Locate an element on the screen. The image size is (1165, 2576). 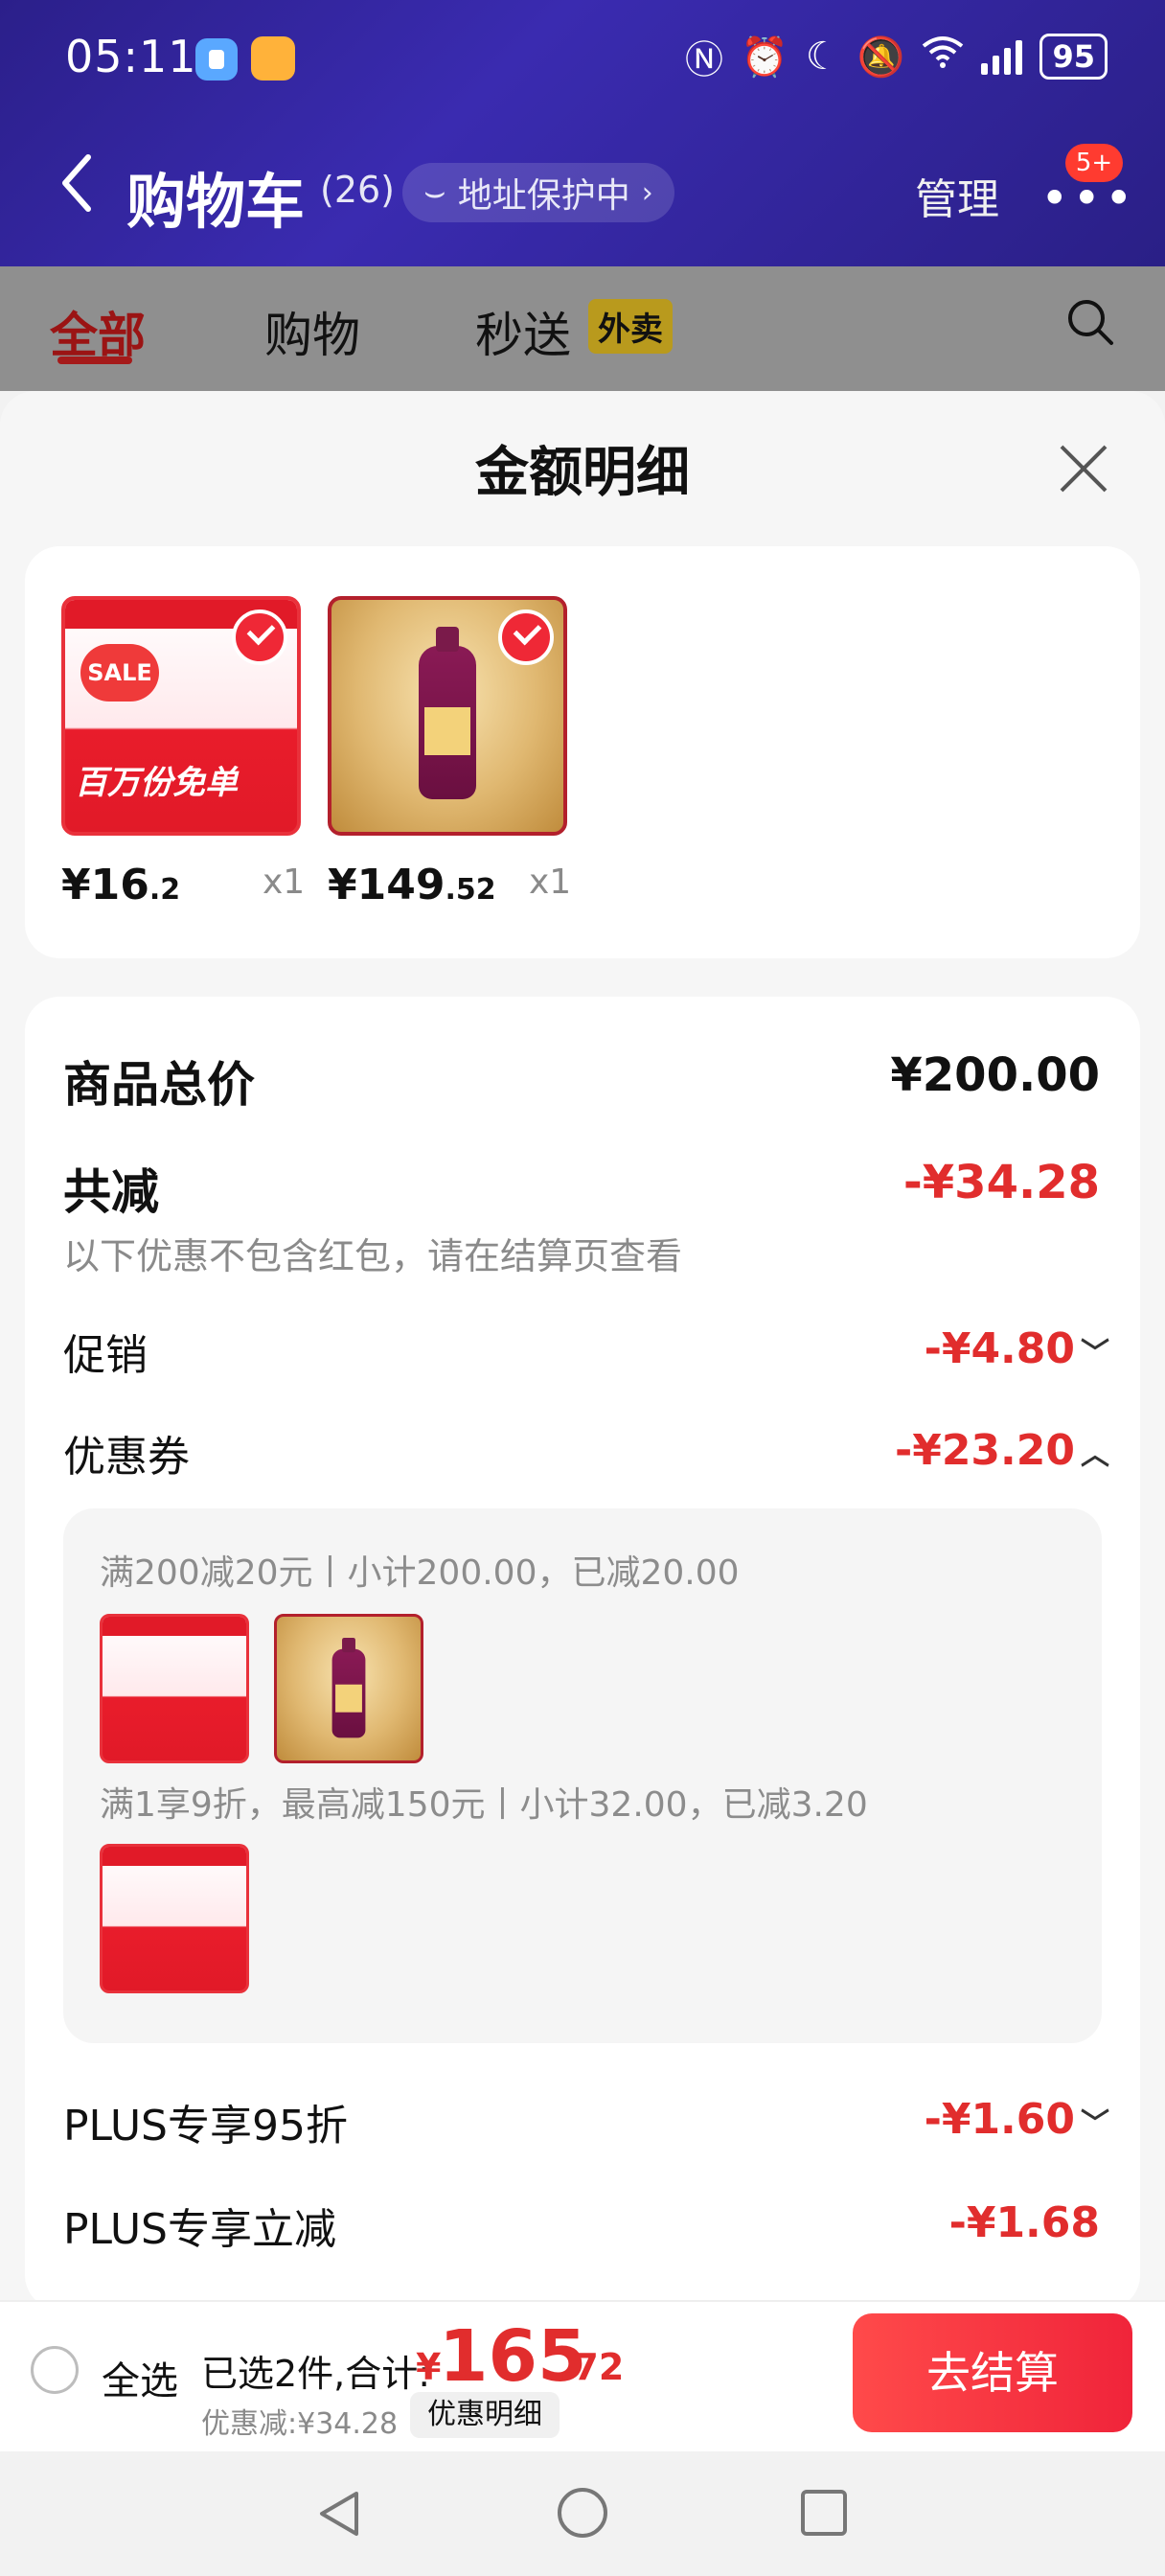
checkout-button: 去结算 is located at coordinates (992, 2372).